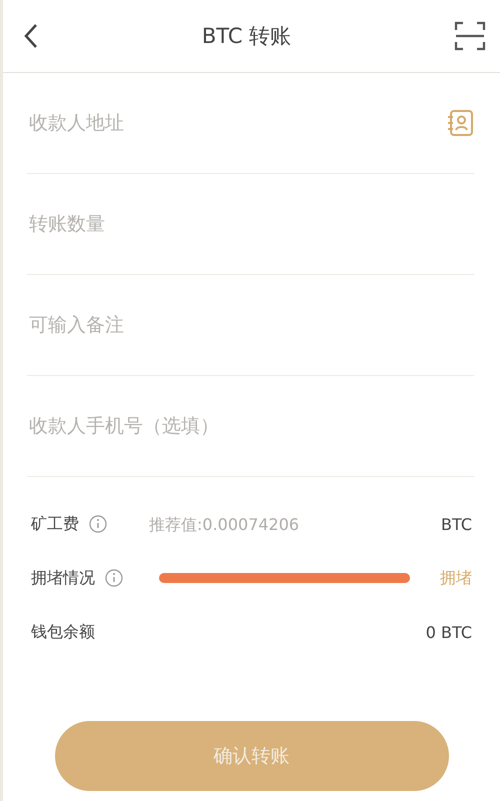 The height and width of the screenshot is (801, 500). I want to click on contact-book-icon, so click(460, 123).